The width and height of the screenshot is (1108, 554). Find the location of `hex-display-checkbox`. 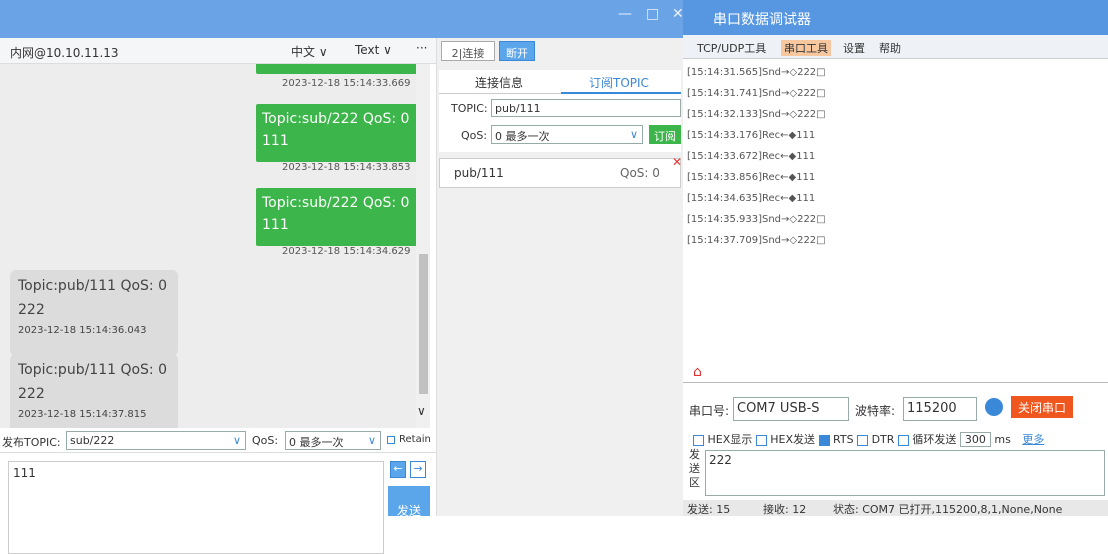

hex-display-checkbox is located at coordinates (698, 440).